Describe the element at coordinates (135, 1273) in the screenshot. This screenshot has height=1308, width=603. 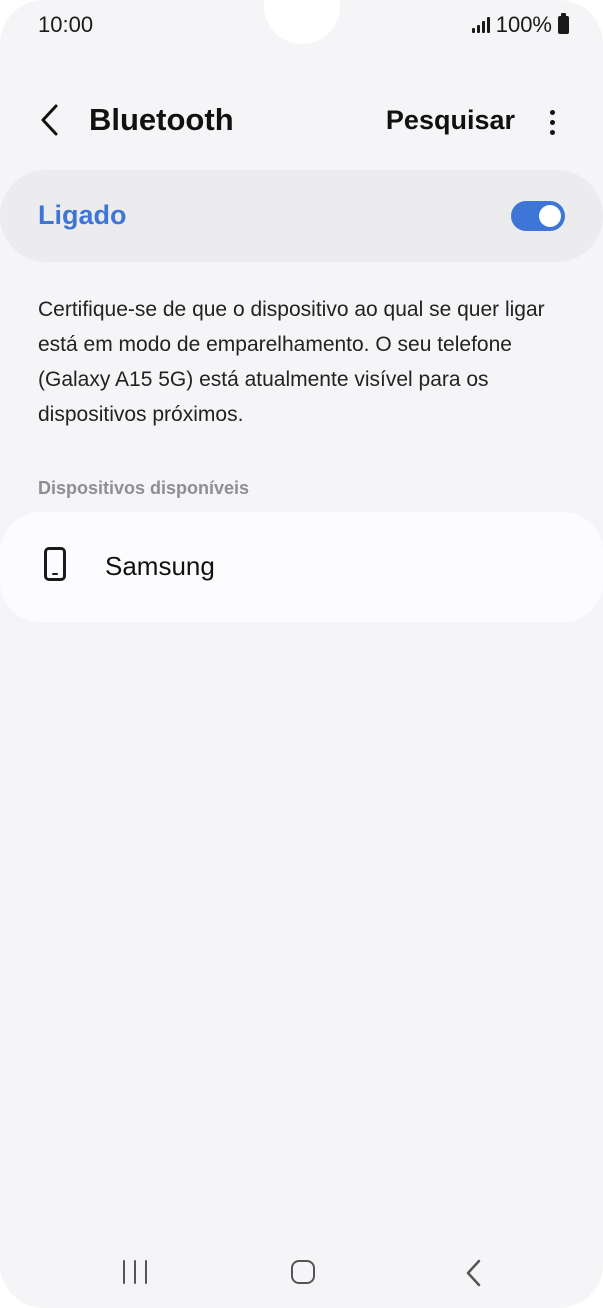
I see `recent-apps-button` at that location.